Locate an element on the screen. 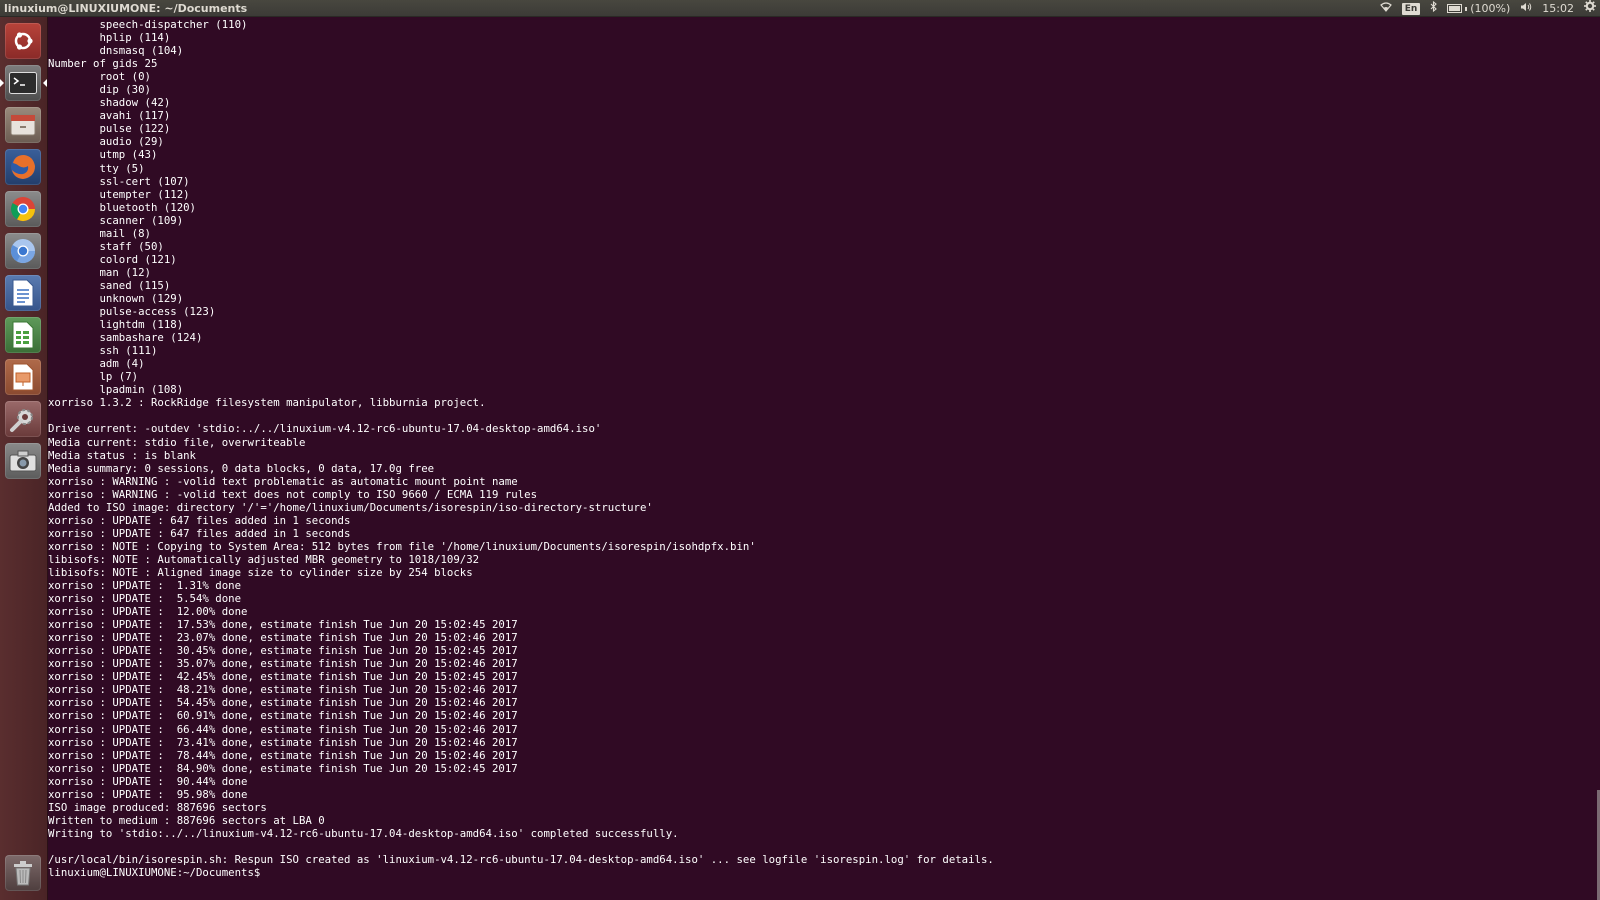  window-title: linuxium@LINUXIUMONE: ~/Documents is located at coordinates (126, 8).